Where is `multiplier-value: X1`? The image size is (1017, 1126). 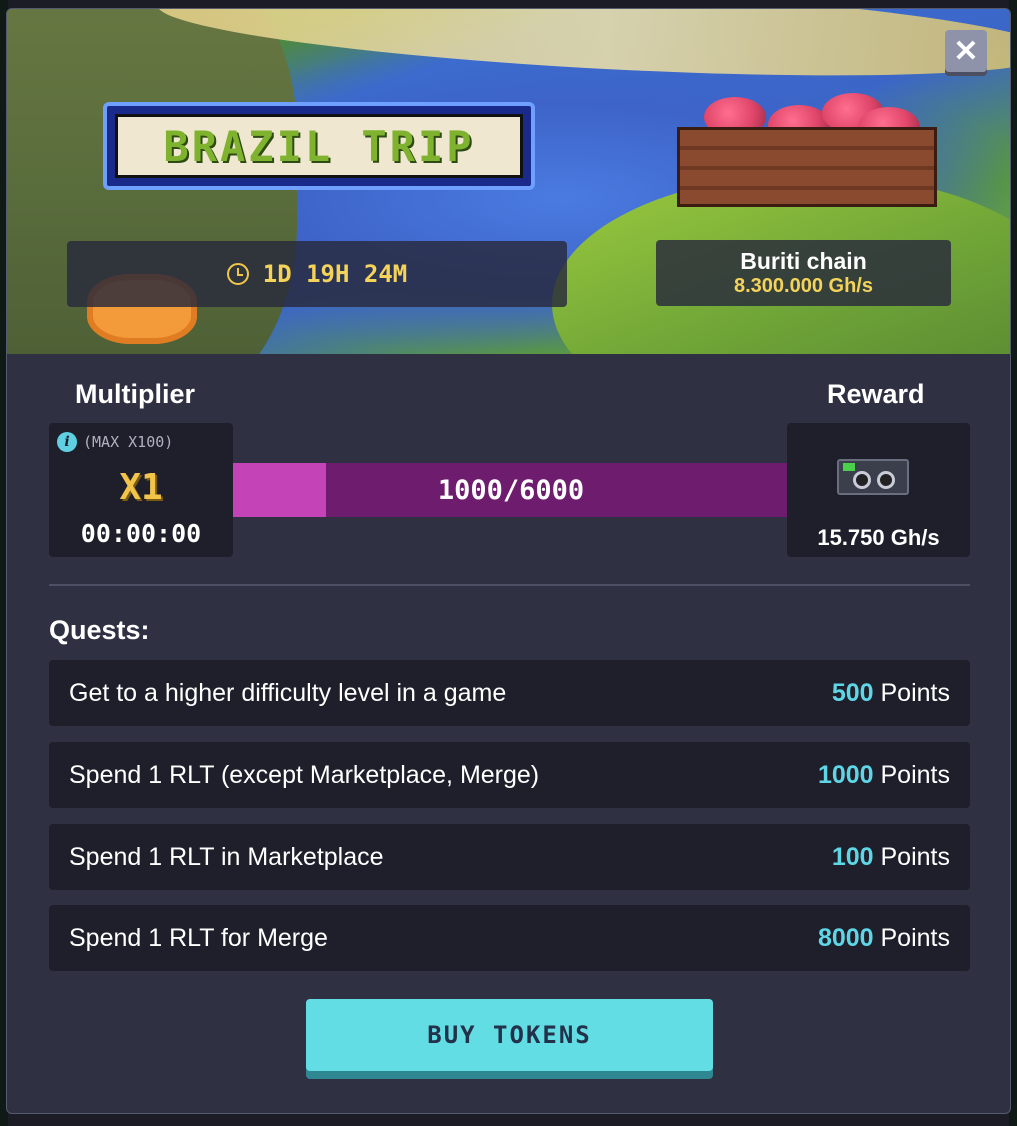 multiplier-value: X1 is located at coordinates (141, 487).